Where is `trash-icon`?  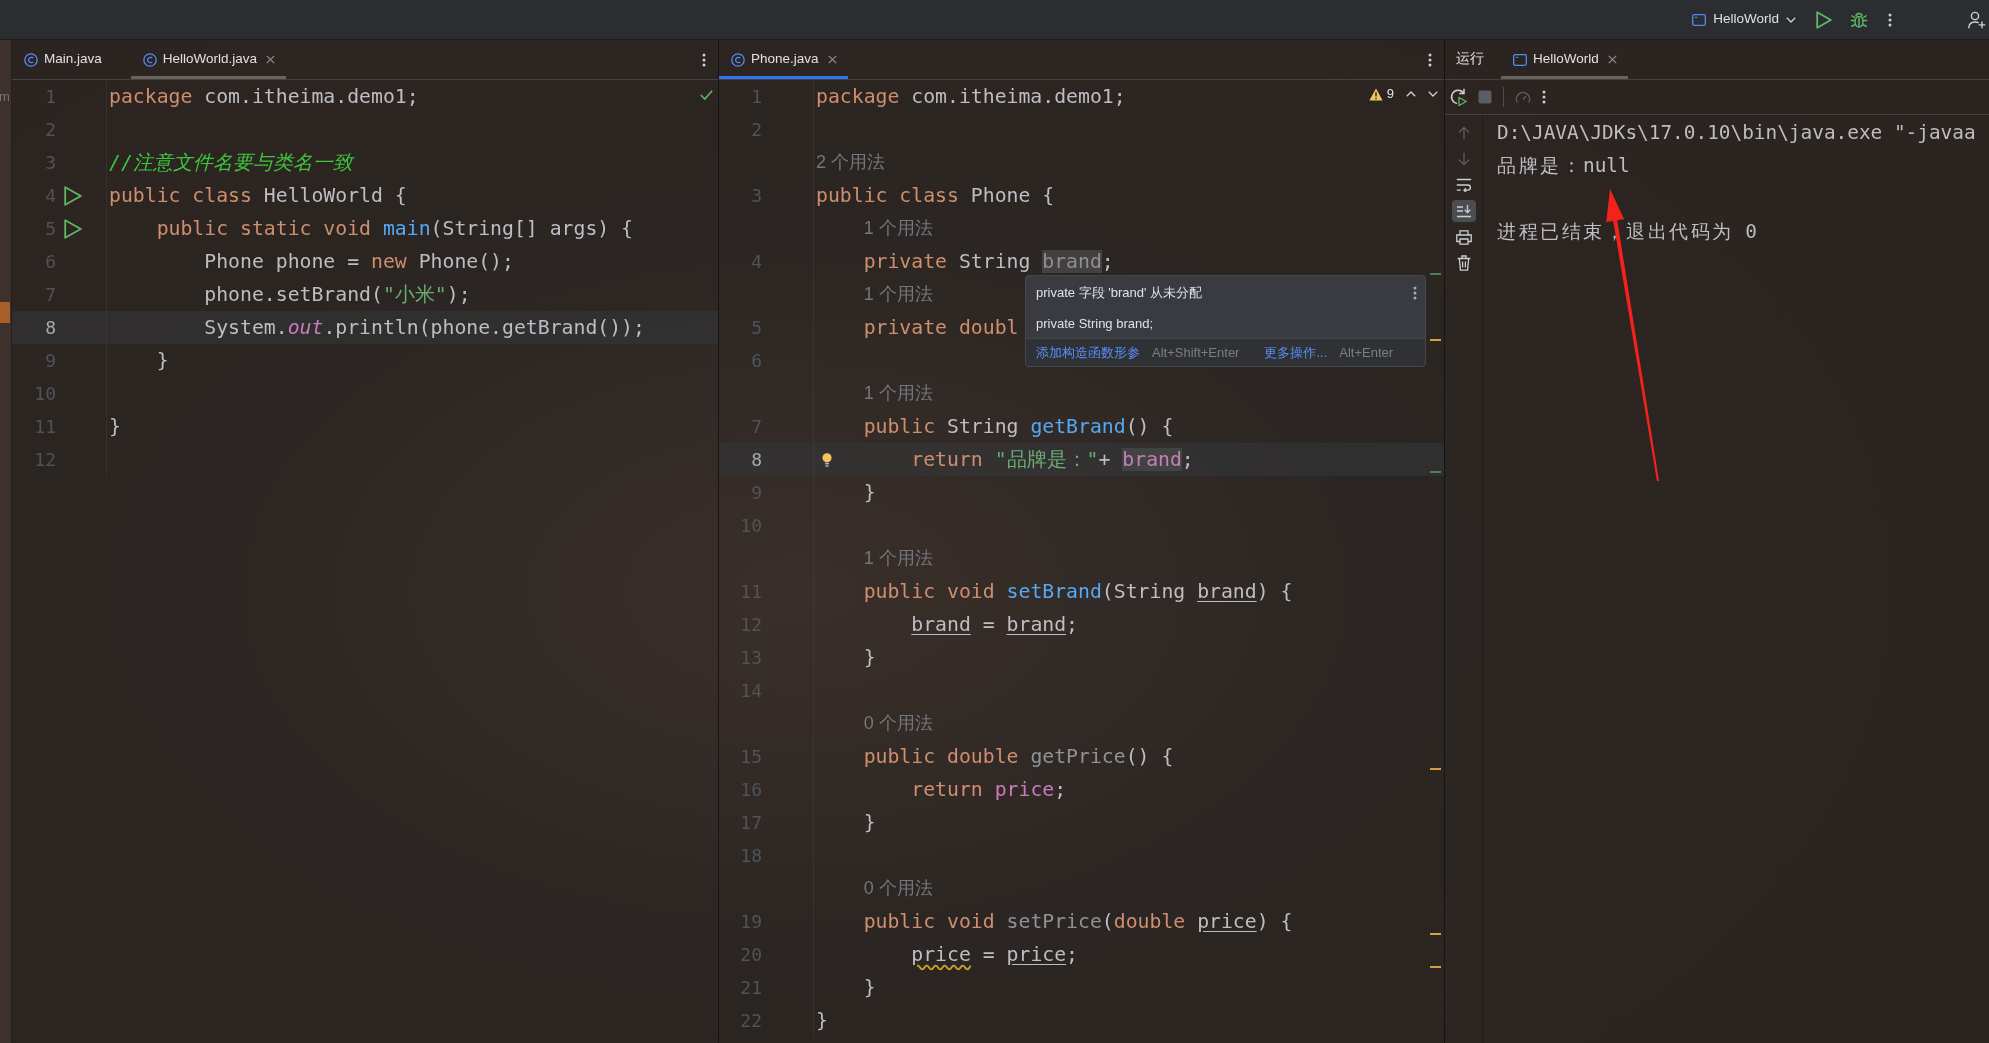
trash-icon is located at coordinates (1463, 263).